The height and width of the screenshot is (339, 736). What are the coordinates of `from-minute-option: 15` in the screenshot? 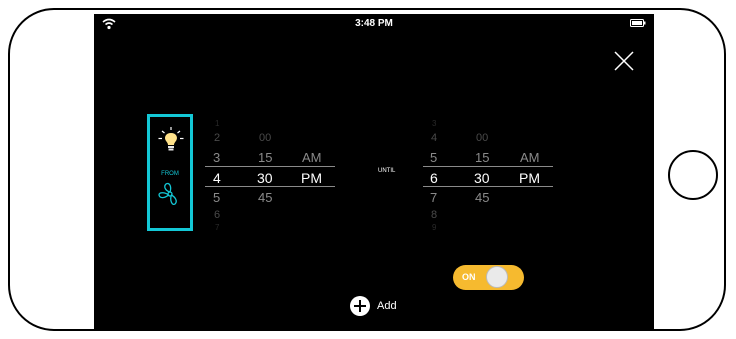 It's located at (265, 157).